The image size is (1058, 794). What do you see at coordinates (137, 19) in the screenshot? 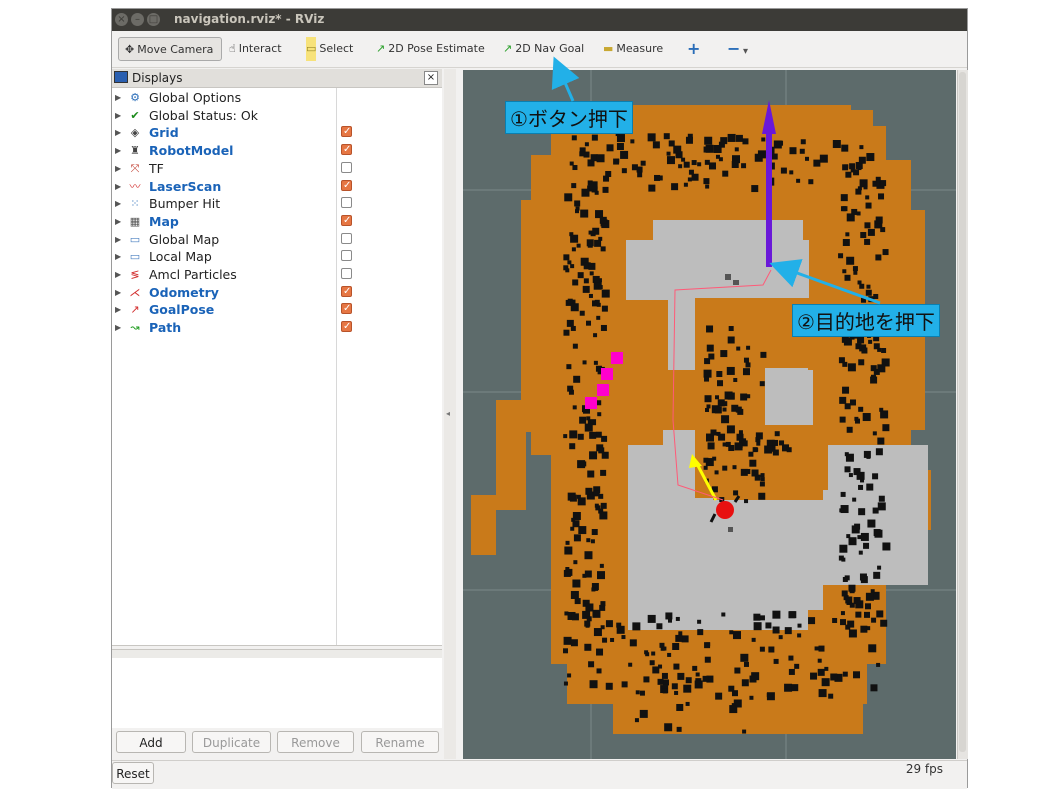
I see `minimize-window-icon: –` at bounding box center [137, 19].